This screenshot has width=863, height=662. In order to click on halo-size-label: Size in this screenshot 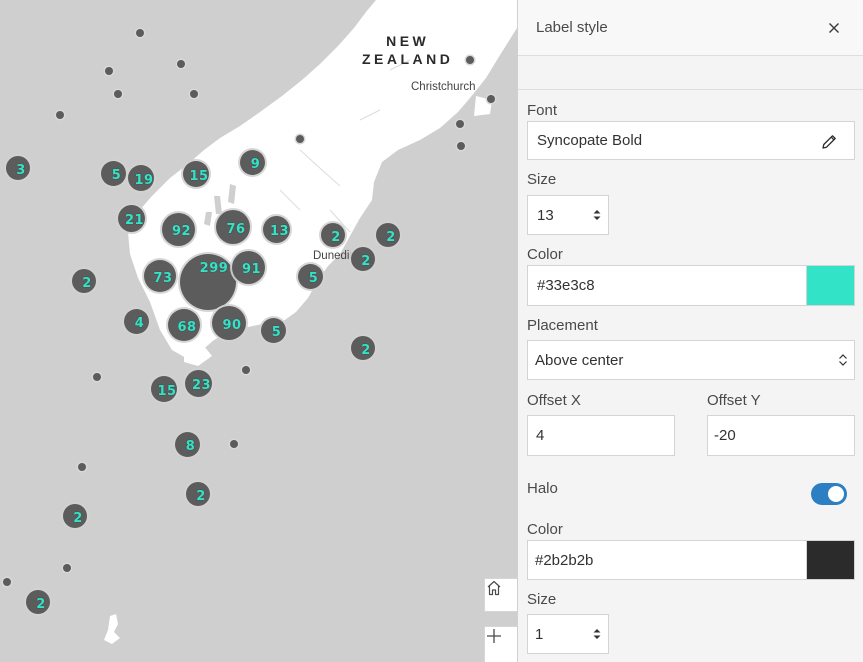, I will do `click(542, 599)`.